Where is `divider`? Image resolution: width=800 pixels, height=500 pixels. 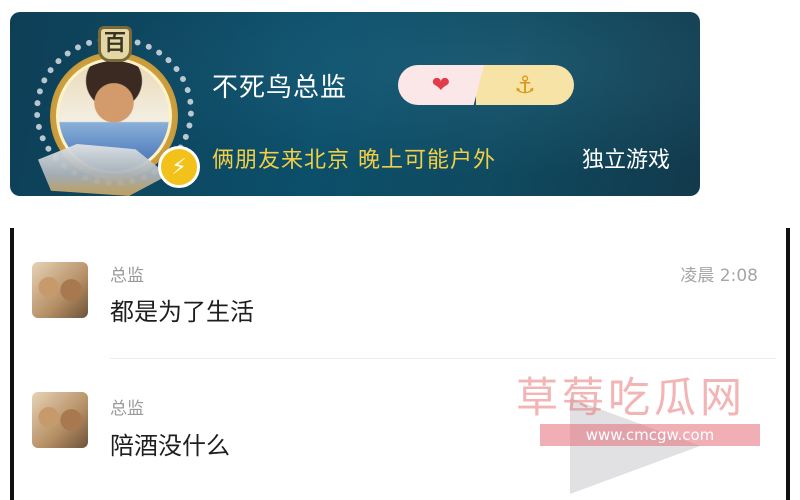
divider is located at coordinates (443, 358).